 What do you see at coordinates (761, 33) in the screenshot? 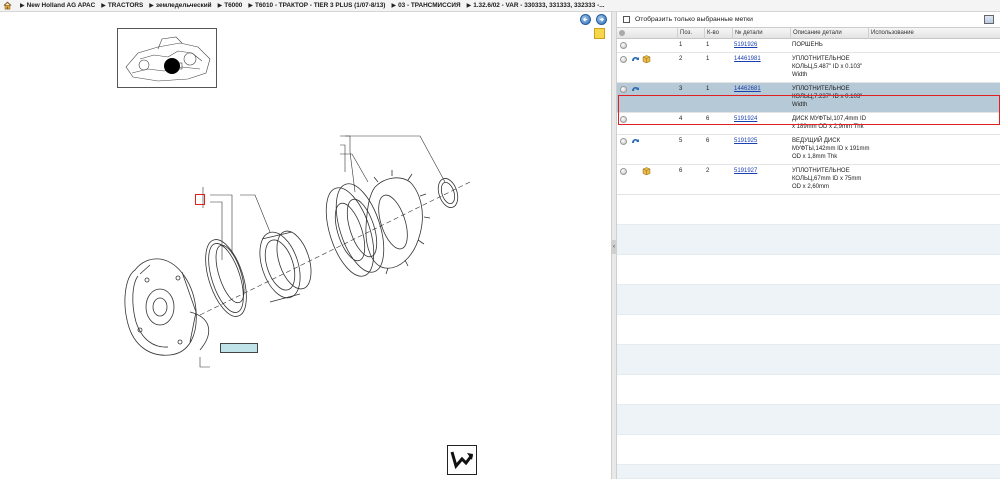
I see `header-part-number: № детали` at bounding box center [761, 33].